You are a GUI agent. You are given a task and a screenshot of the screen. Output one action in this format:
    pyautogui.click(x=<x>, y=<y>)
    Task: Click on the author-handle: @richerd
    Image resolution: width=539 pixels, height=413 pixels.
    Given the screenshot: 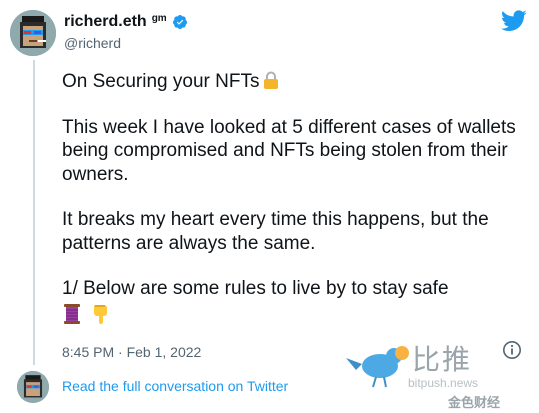 What is the action you would take?
    pyautogui.click(x=92, y=43)
    